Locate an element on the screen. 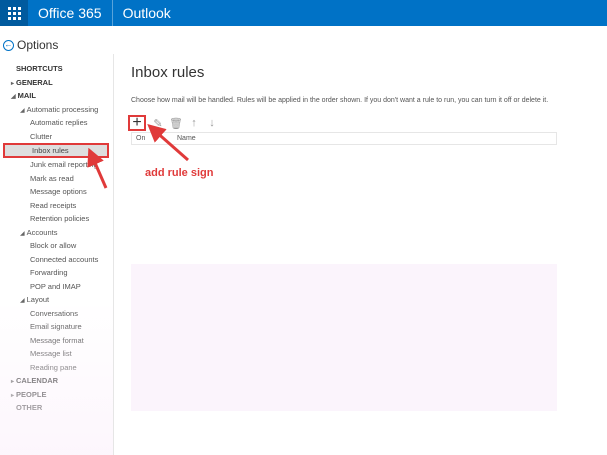 Image resolution: width=607 pixels, height=455 pixels. nav-item-label: CALENDAR is located at coordinates (37, 380).